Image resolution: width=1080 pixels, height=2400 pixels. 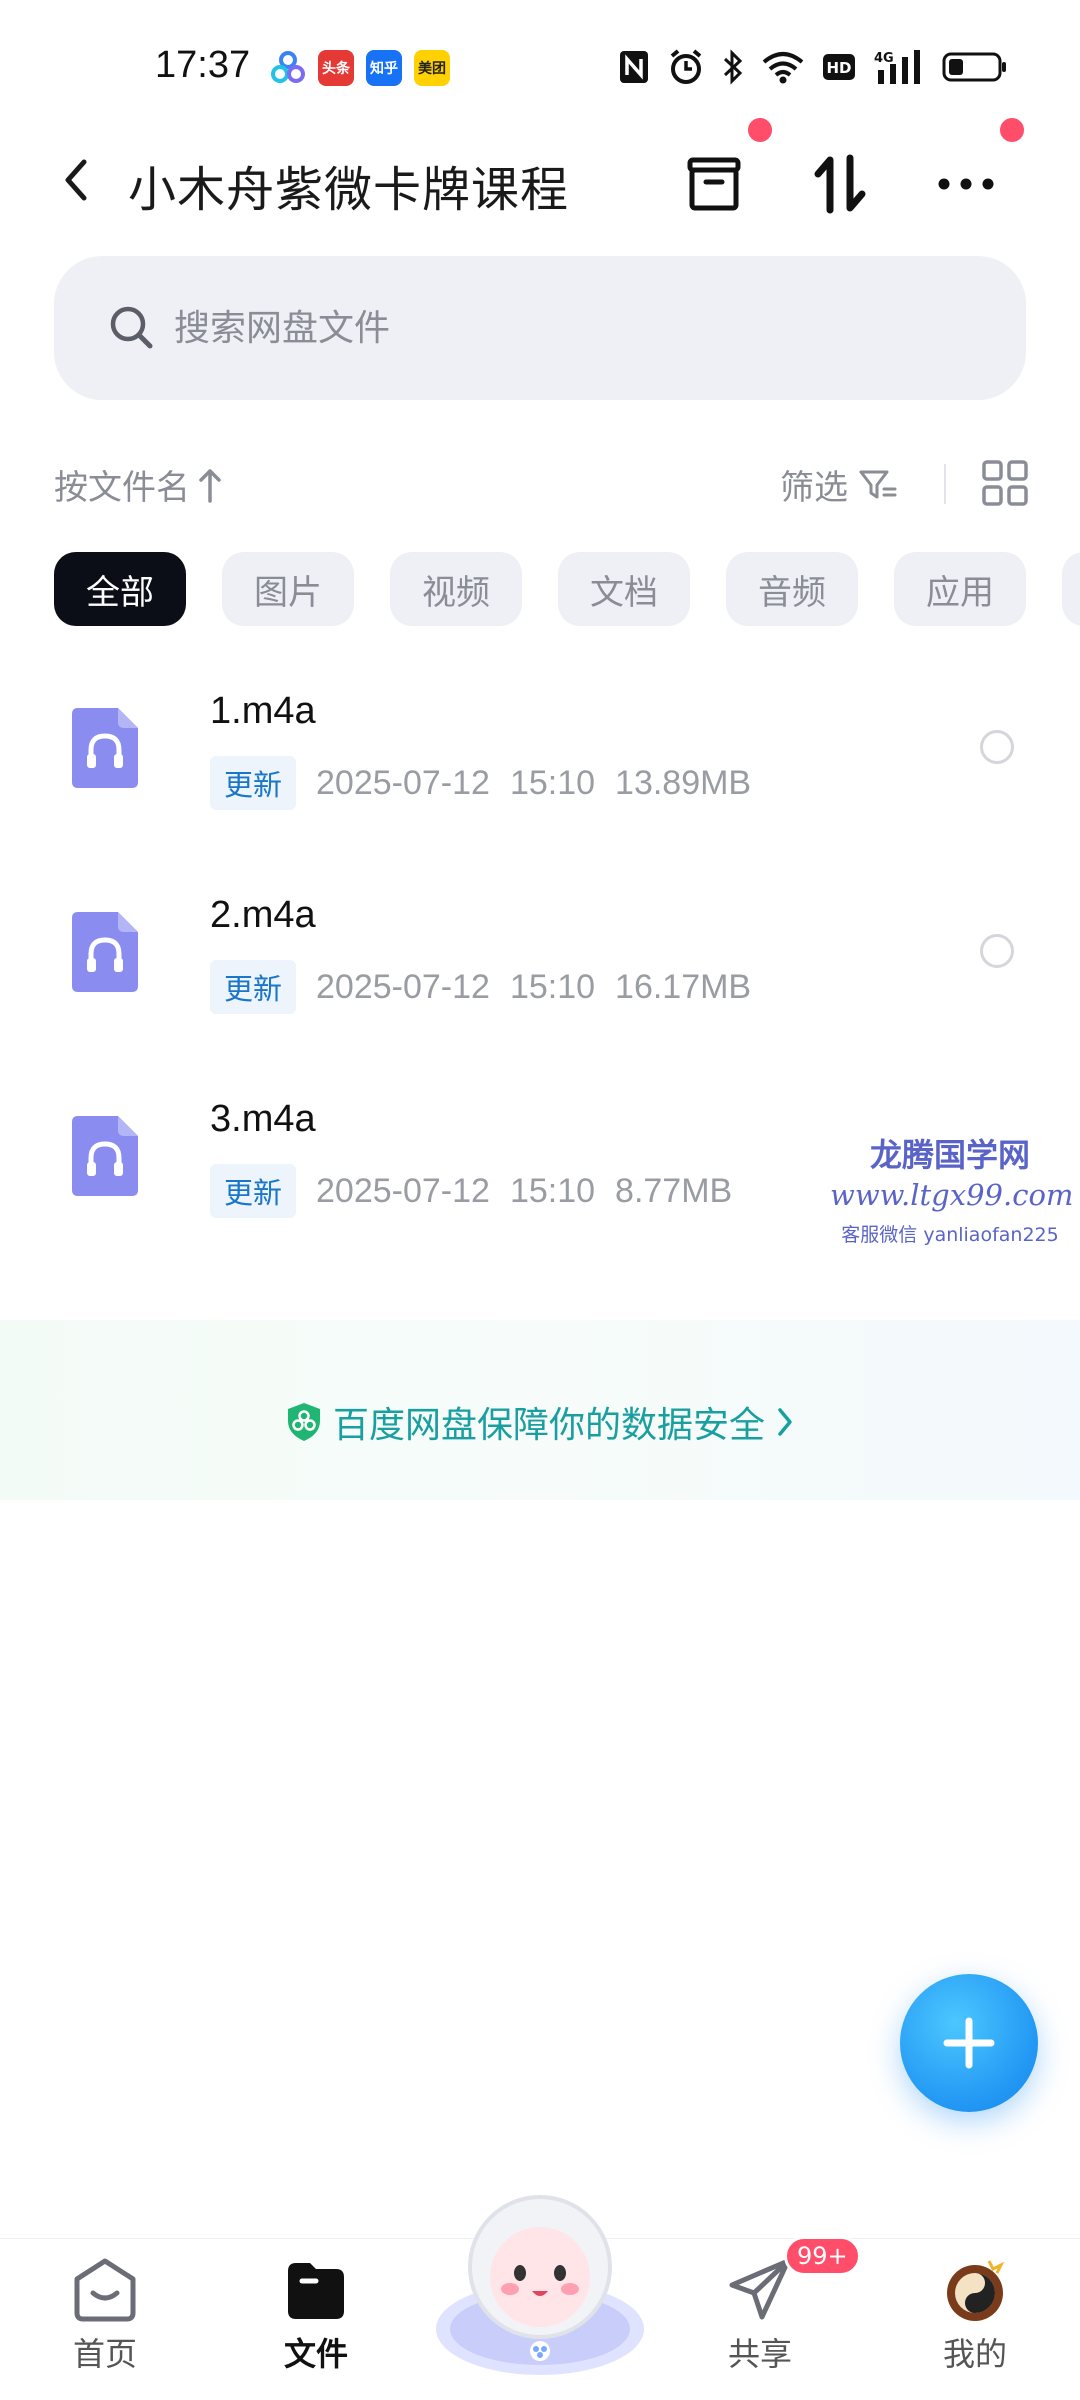 I want to click on file-size: 8.77MB, so click(x=674, y=1190).